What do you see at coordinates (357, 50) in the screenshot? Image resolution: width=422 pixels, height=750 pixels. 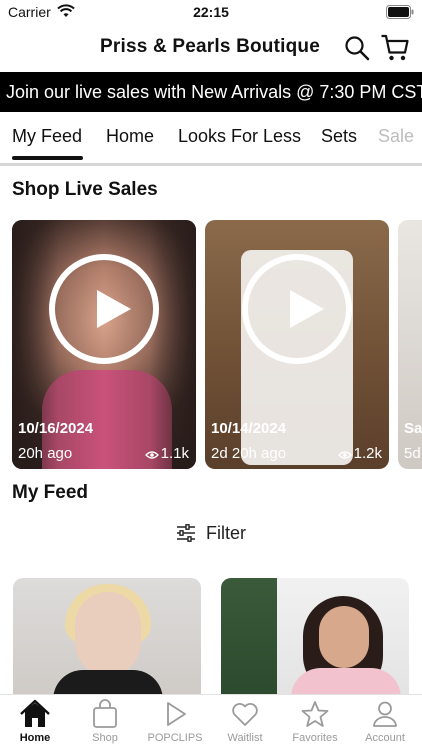 I see `search-icon` at bounding box center [357, 50].